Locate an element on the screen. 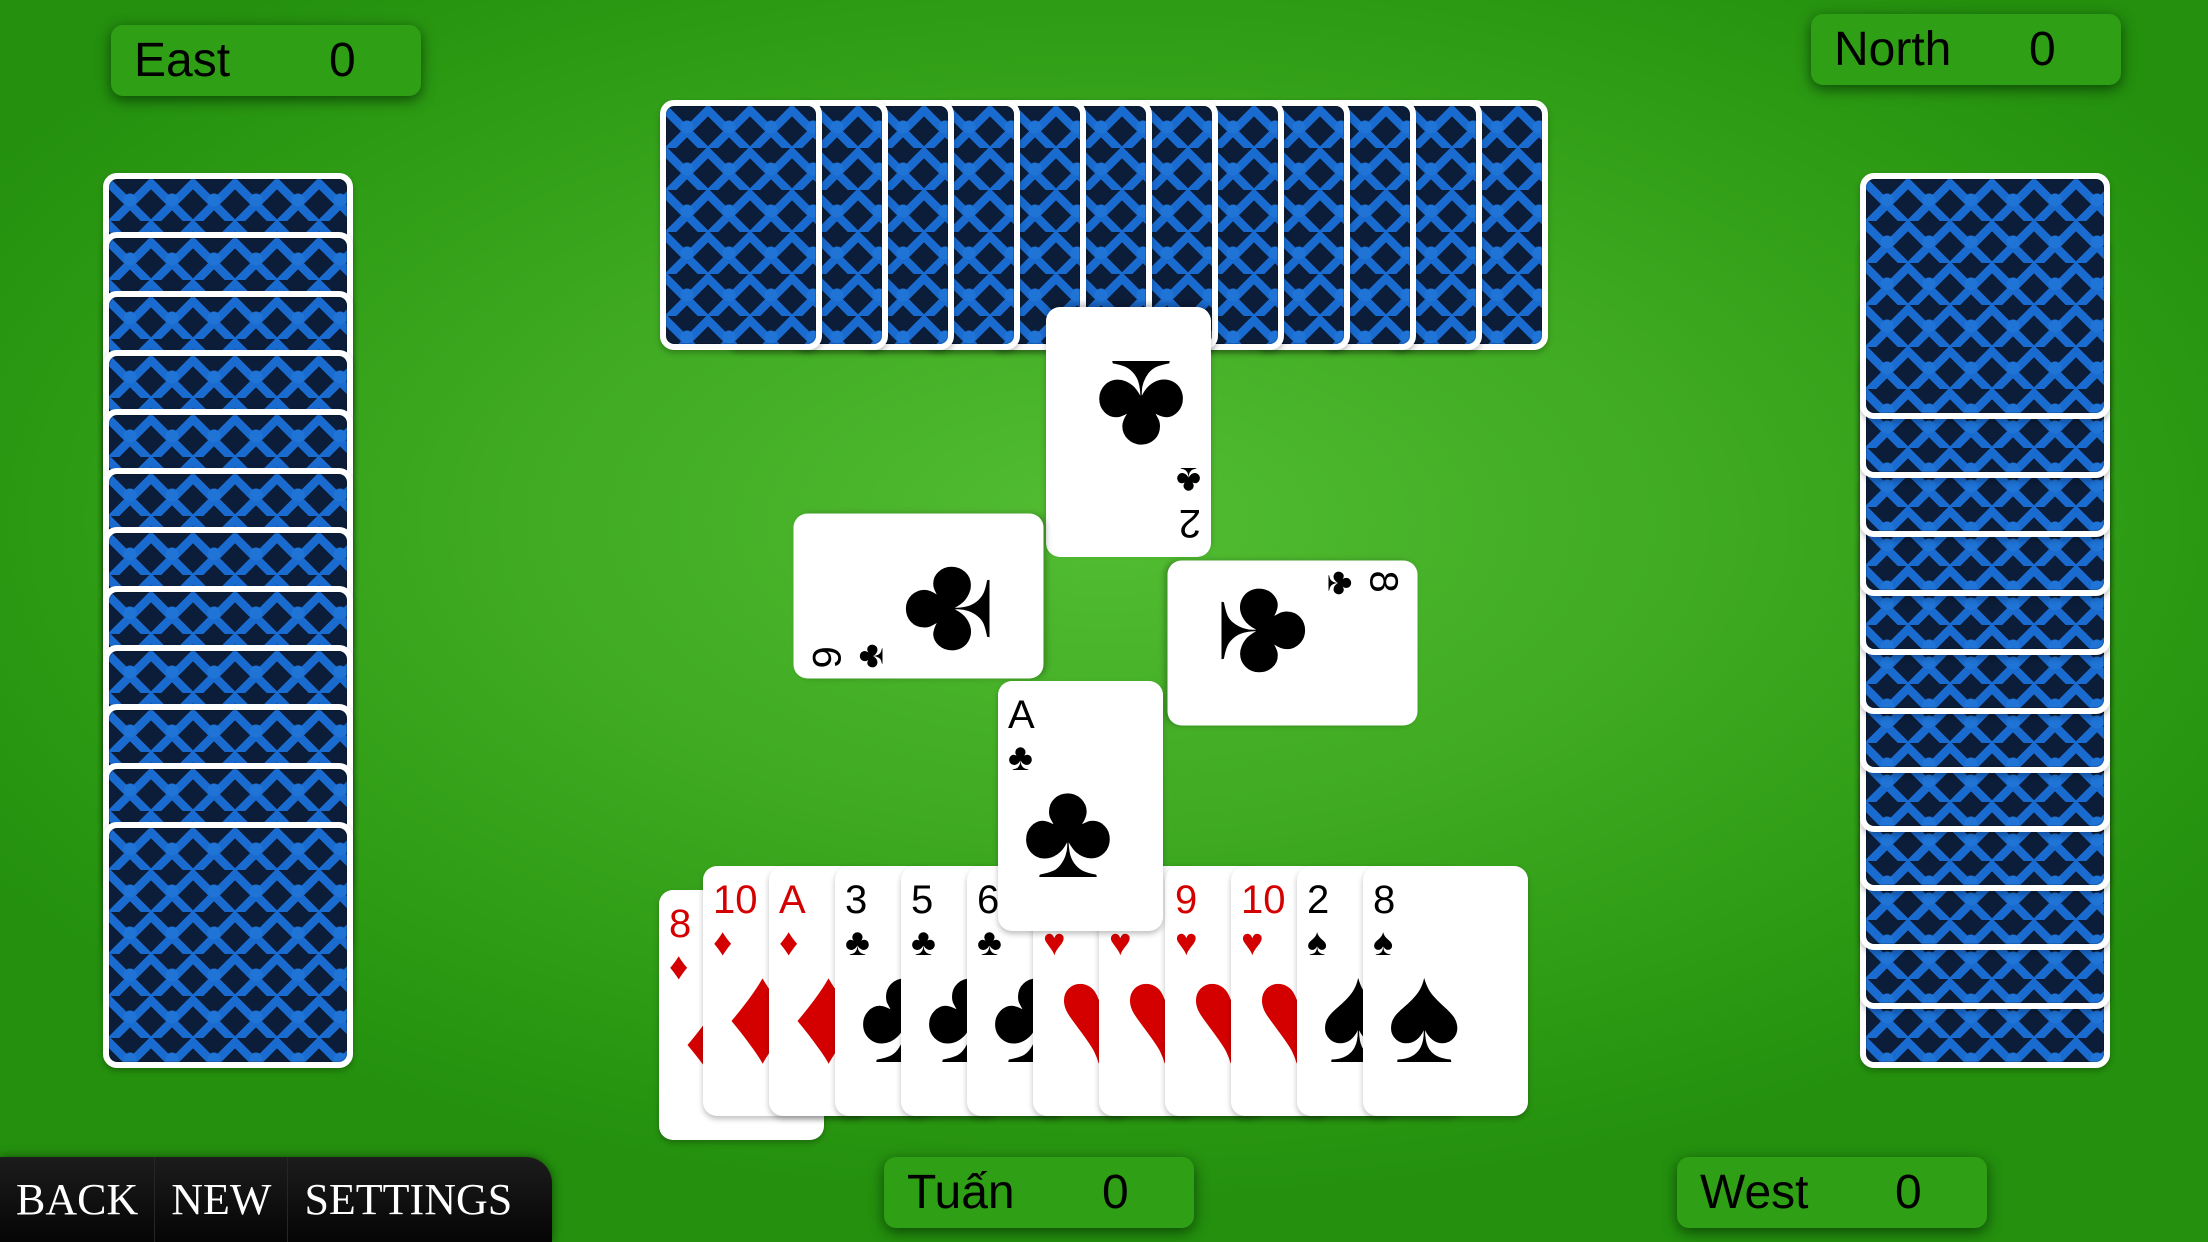 This screenshot has height=1242, width=2208. score-box-south: Tuấn 0 is located at coordinates (1039, 1192).